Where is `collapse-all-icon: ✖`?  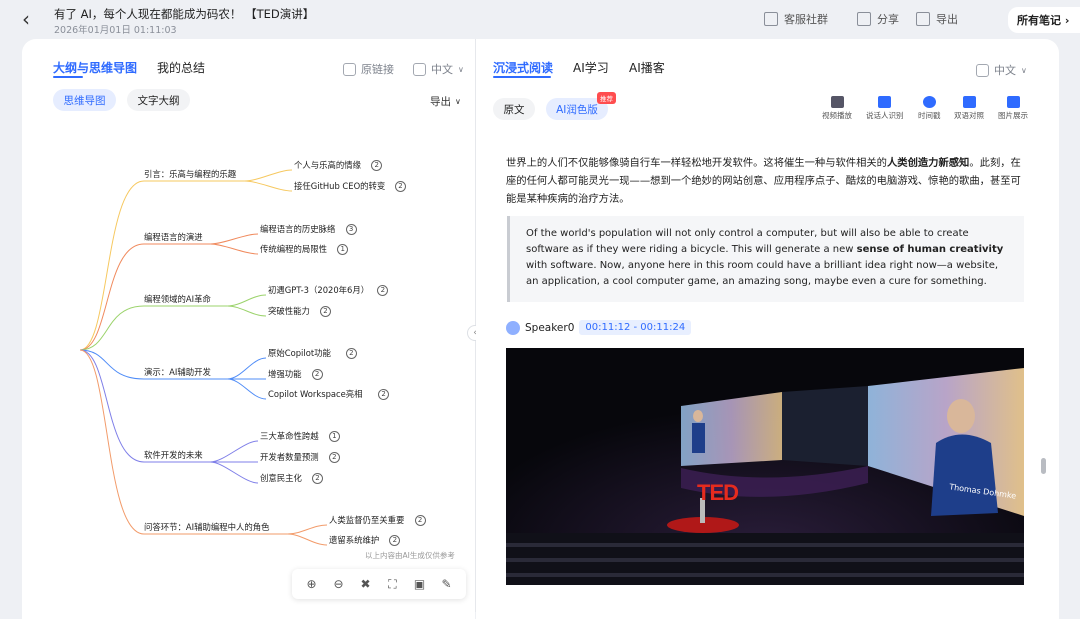
collapse-all-icon: ✖ is located at coordinates (366, 584).